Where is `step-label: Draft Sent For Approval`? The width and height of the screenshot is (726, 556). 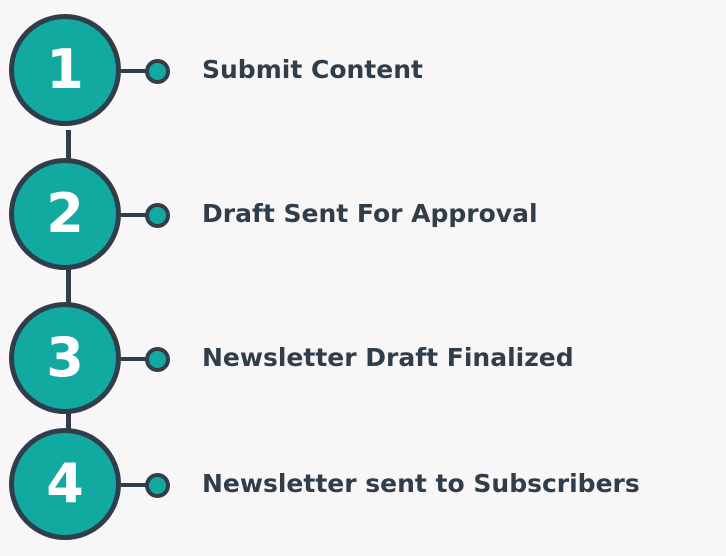 step-label: Draft Sent For Approval is located at coordinates (370, 213).